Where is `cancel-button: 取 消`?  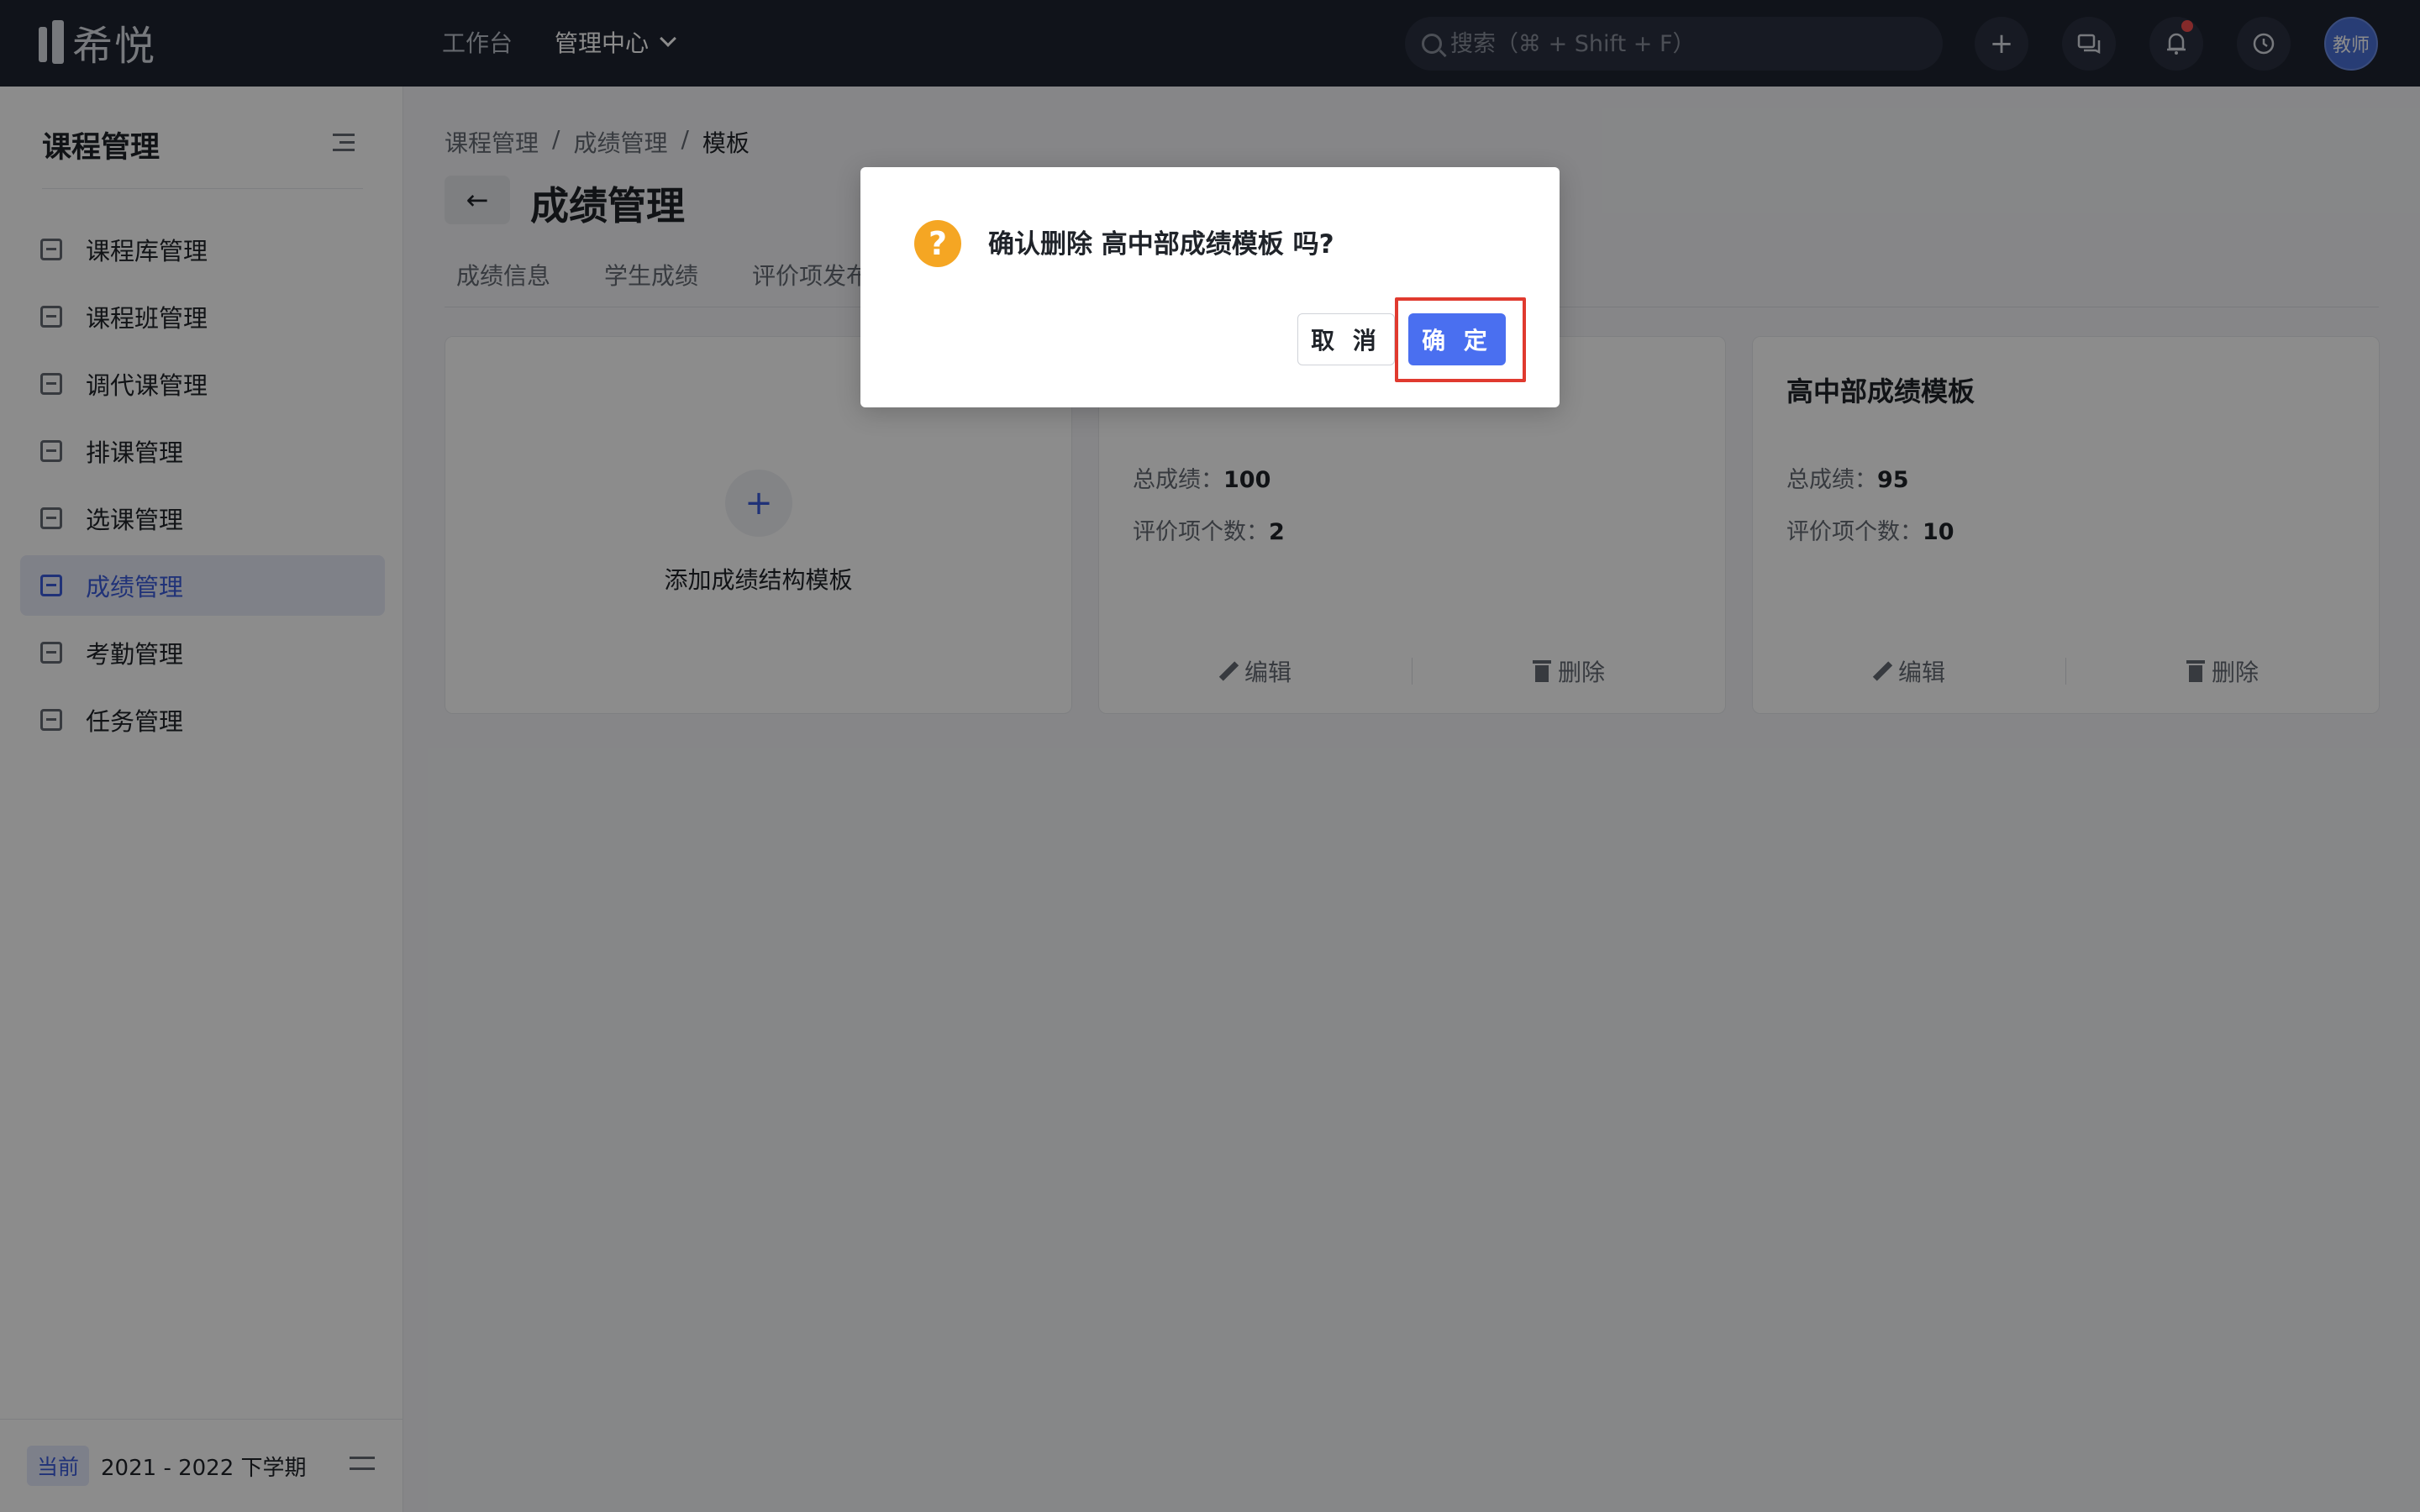 cancel-button: 取 消 is located at coordinates (1346, 339).